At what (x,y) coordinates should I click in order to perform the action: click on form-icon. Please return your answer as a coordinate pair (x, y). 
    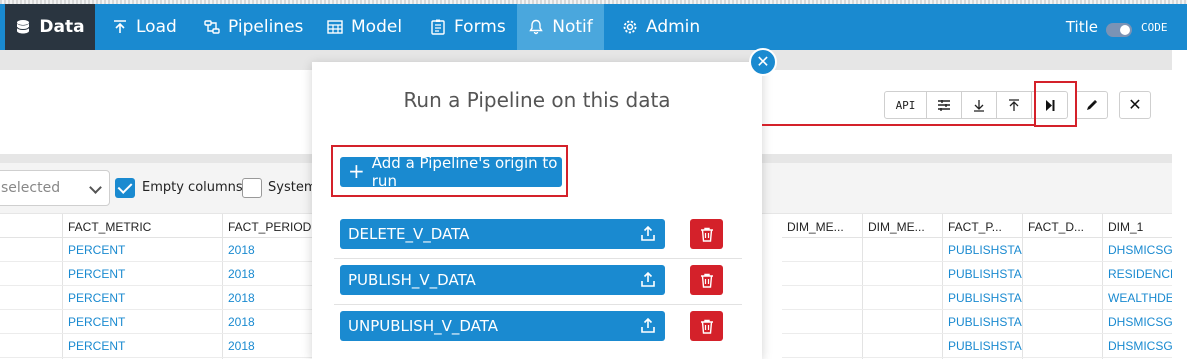
    Looking at the image, I should click on (438, 27).